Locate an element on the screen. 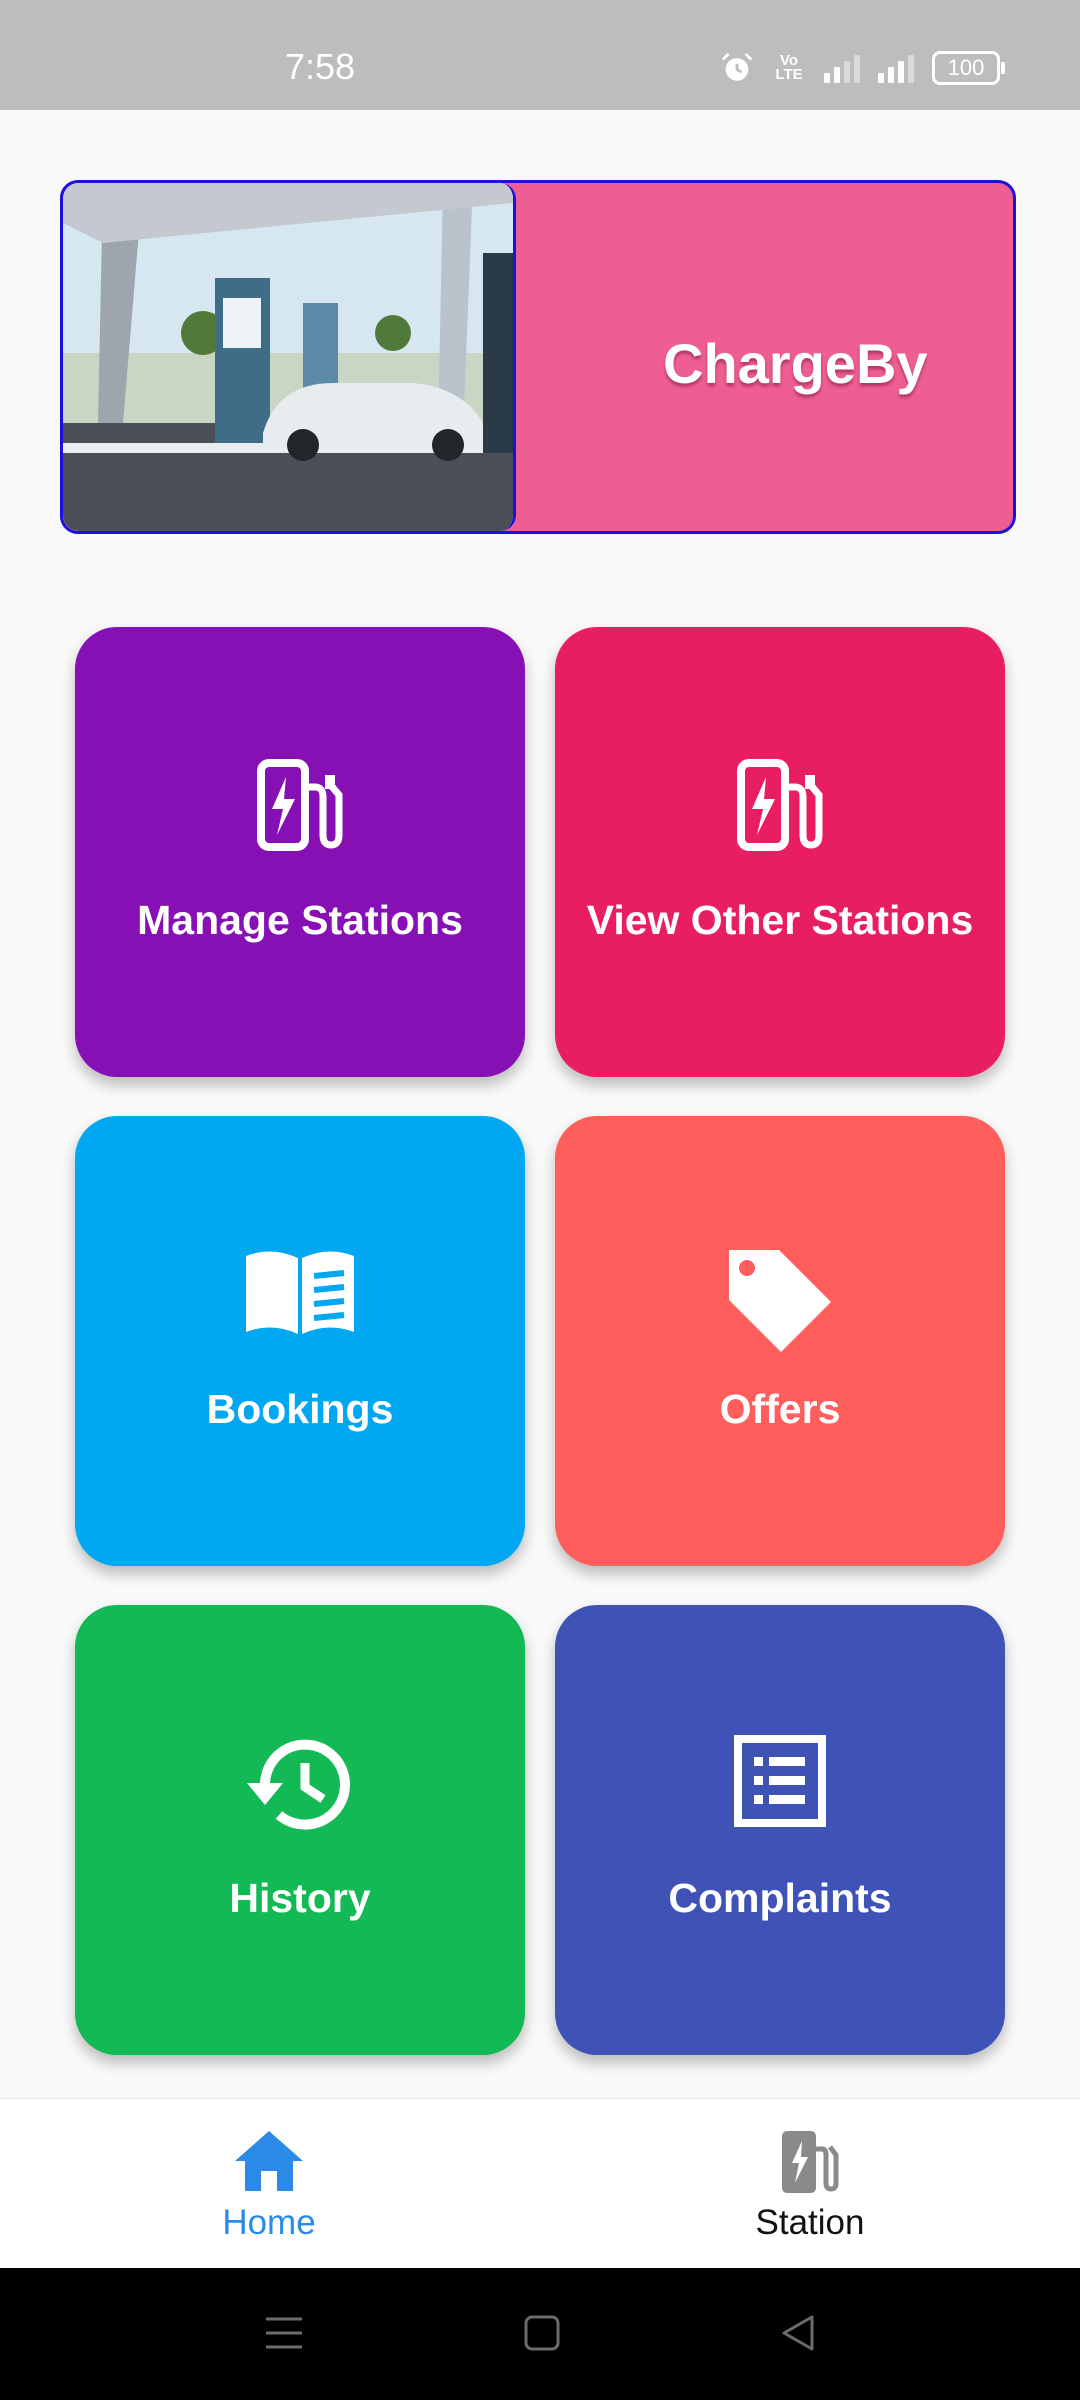 This screenshot has height=2400, width=1080. history-tile: History is located at coordinates (300, 1830).